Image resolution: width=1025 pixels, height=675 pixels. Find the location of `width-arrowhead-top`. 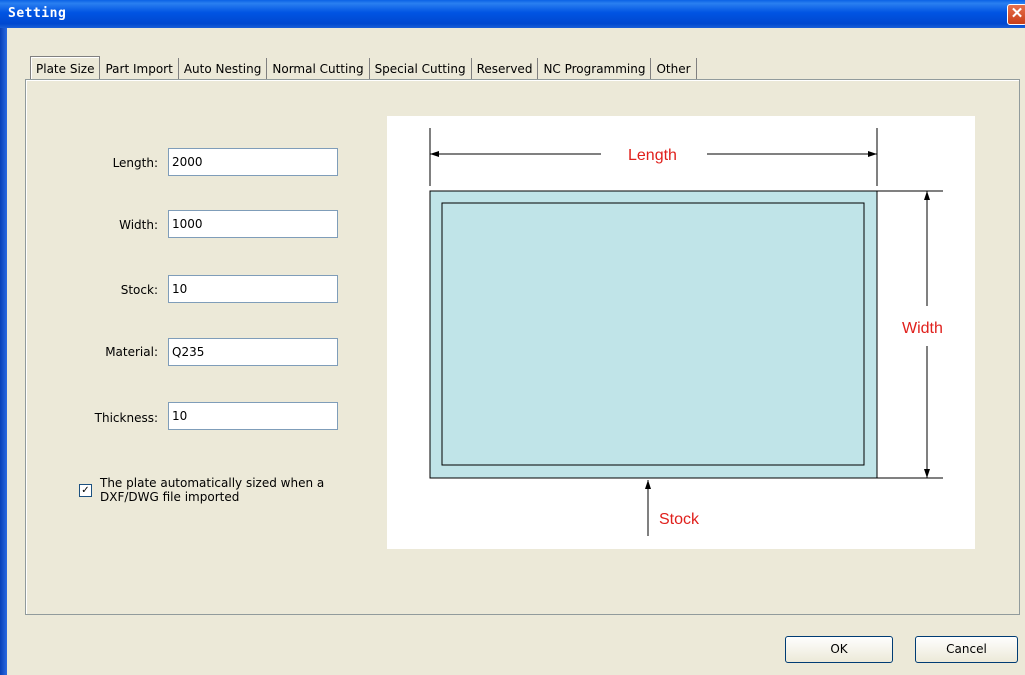

width-arrowhead-top is located at coordinates (927, 195).